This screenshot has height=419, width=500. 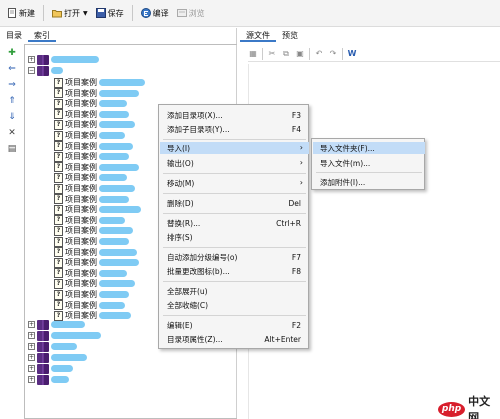 What do you see at coordinates (234, 203) in the screenshot?
I see `menu-delete: 删除(D) Del` at bounding box center [234, 203].